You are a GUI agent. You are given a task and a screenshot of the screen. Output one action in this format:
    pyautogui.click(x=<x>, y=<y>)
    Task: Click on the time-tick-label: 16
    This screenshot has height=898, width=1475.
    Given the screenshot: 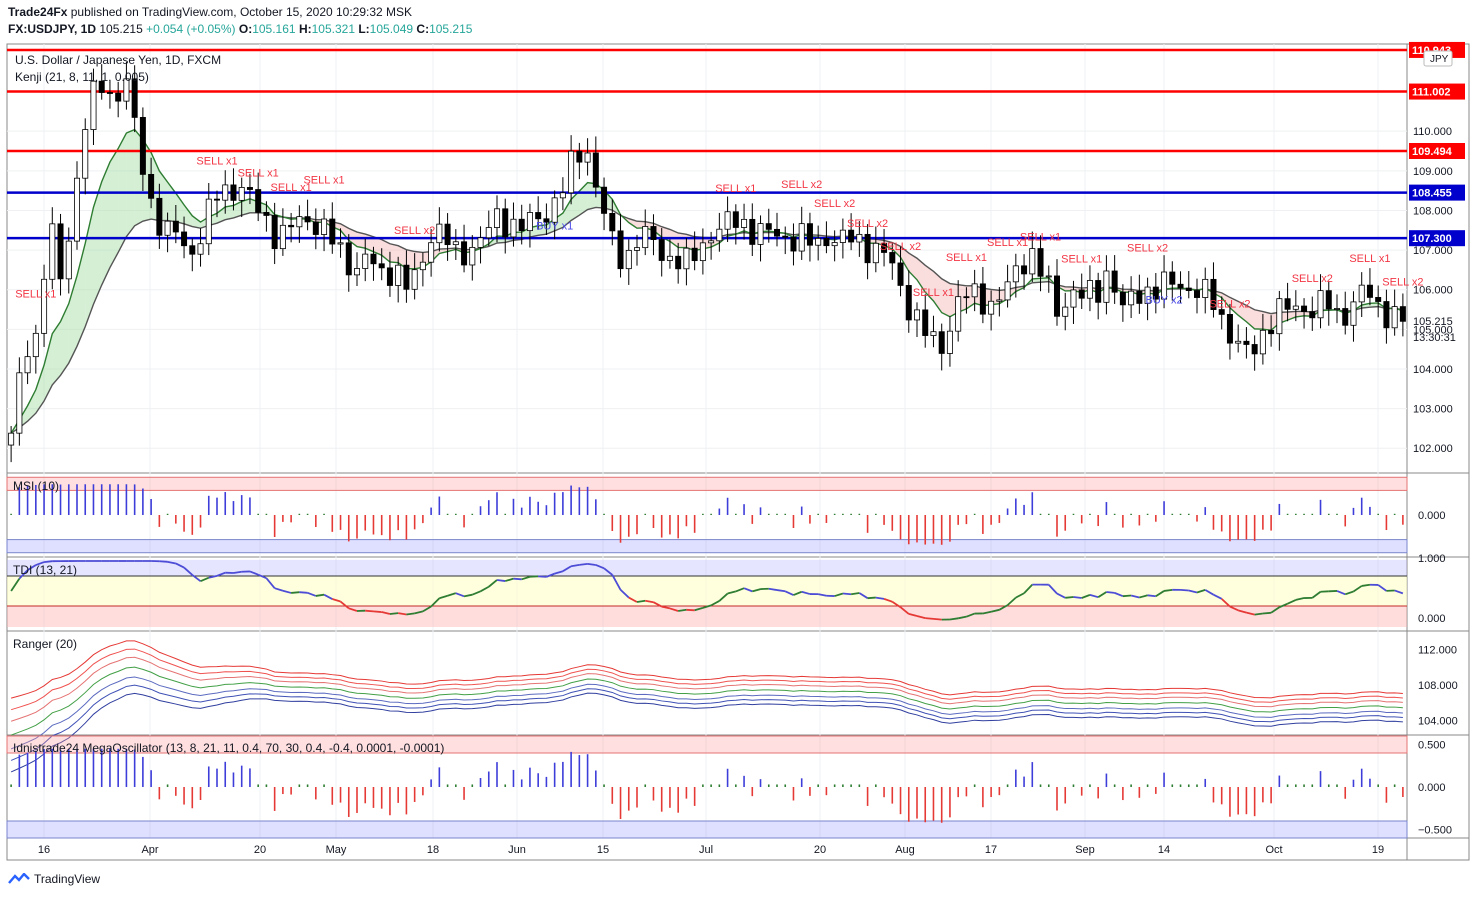 What is the action you would take?
    pyautogui.click(x=44, y=850)
    